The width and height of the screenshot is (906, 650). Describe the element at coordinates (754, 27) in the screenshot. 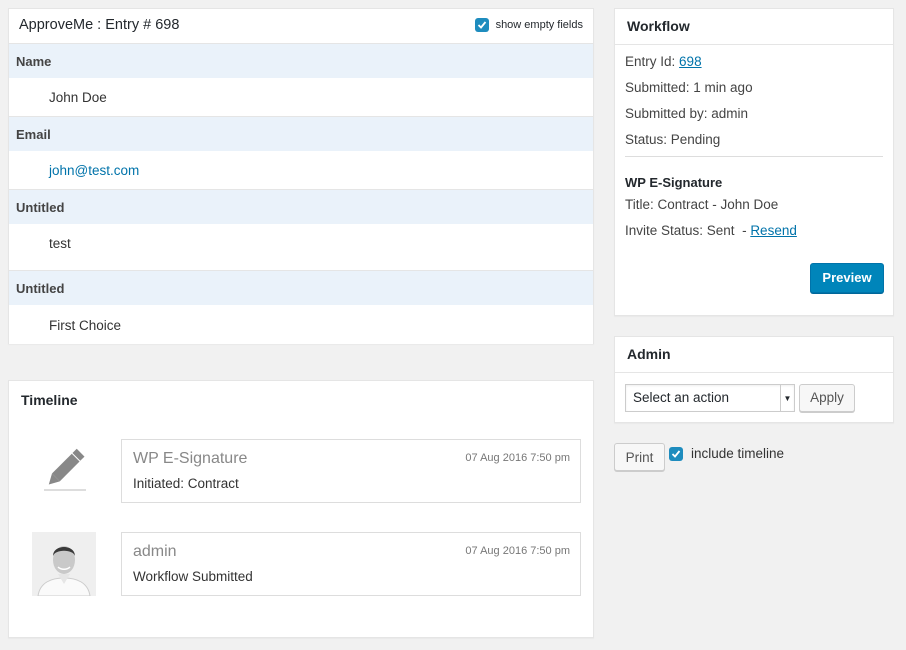

I see `workflow-title: Workflow` at that location.